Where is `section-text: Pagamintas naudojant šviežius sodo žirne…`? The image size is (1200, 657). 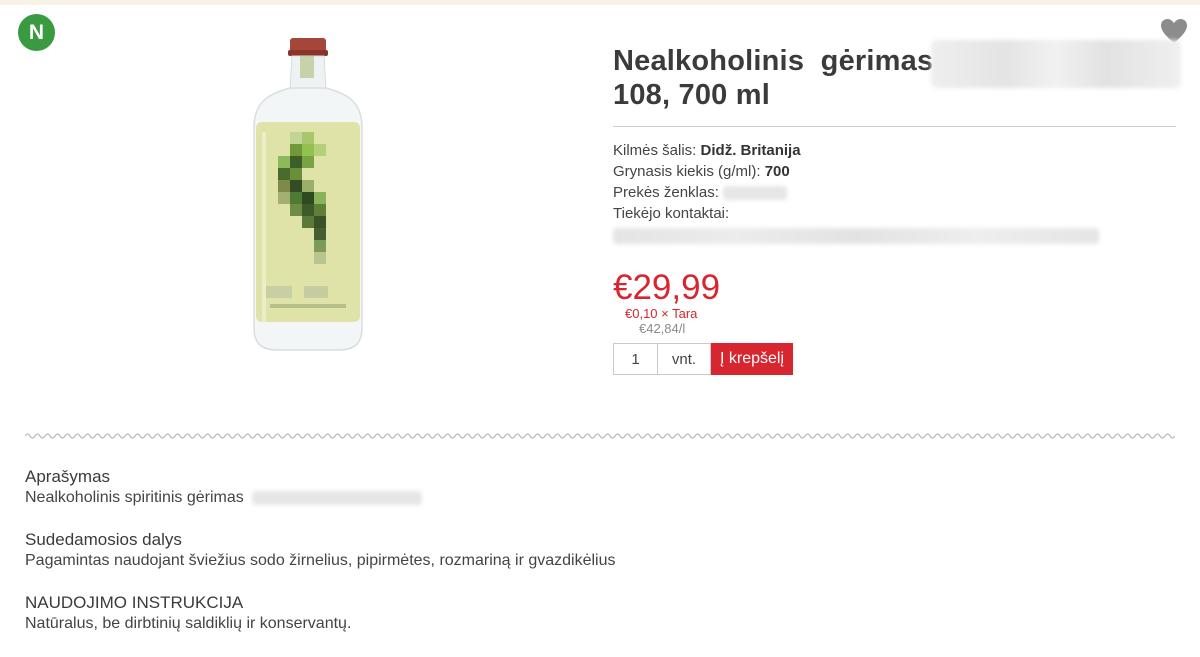
section-text: Pagamintas naudojant šviežius sodo žirne… is located at coordinates (320, 560).